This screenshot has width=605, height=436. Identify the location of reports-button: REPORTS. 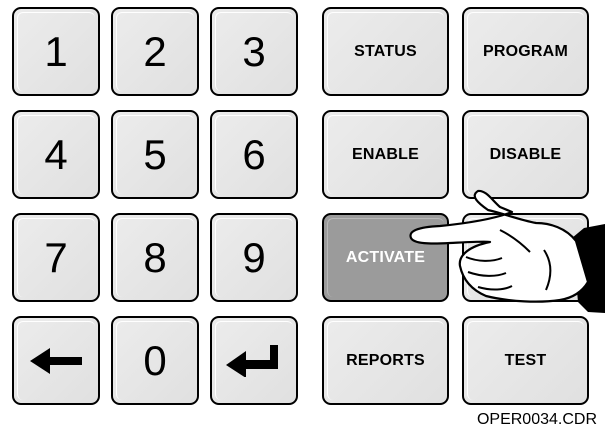
(385, 360).